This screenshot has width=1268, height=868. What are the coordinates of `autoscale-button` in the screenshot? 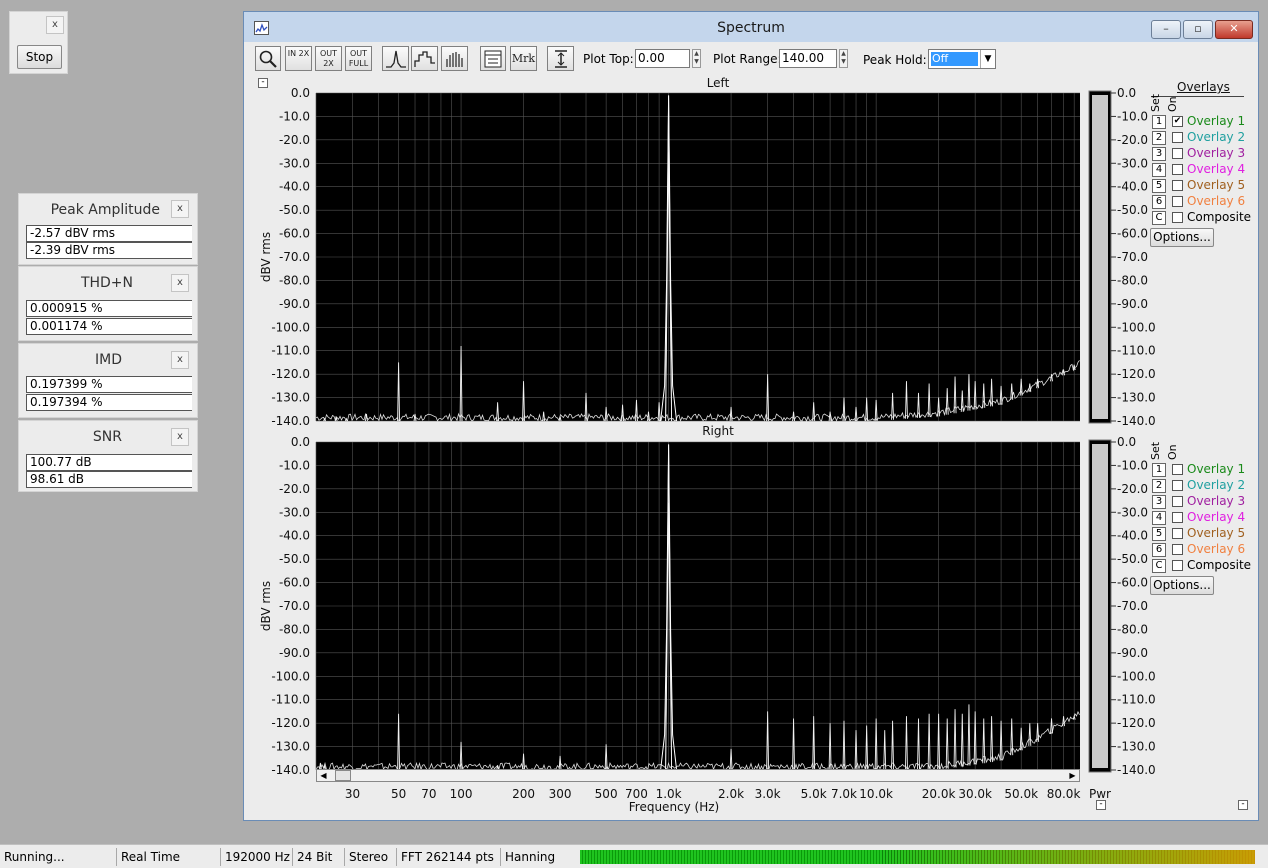 It's located at (560, 58).